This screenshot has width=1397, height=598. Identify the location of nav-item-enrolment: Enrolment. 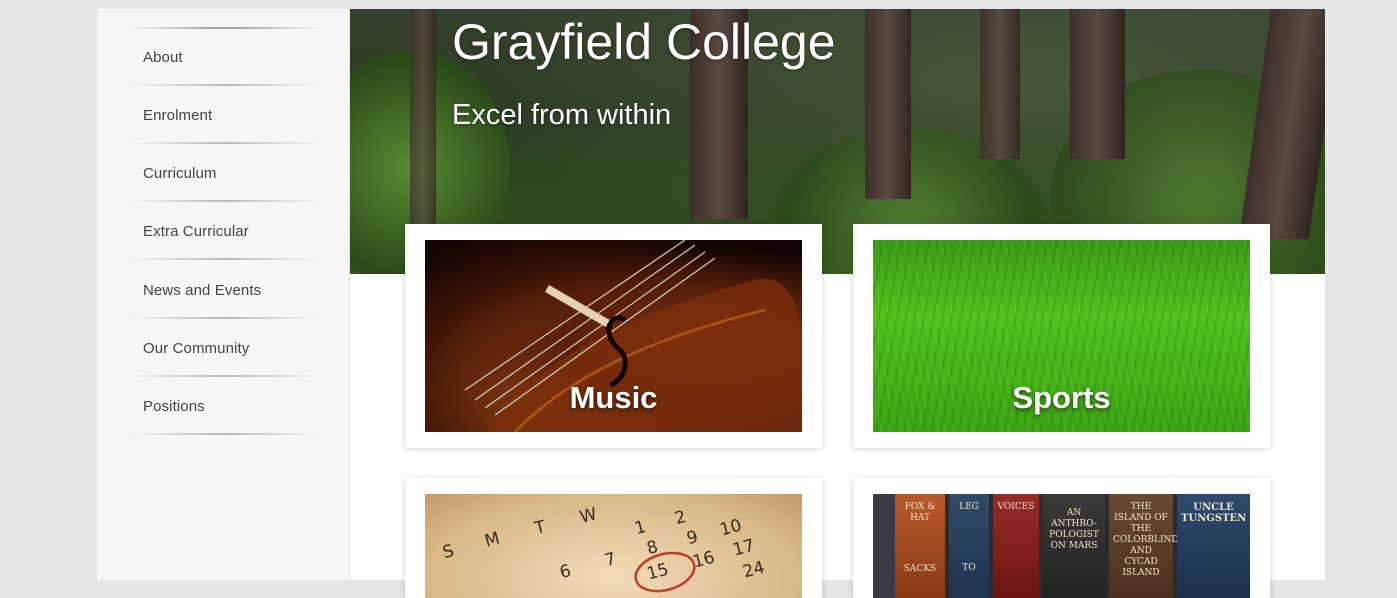
(224, 115).